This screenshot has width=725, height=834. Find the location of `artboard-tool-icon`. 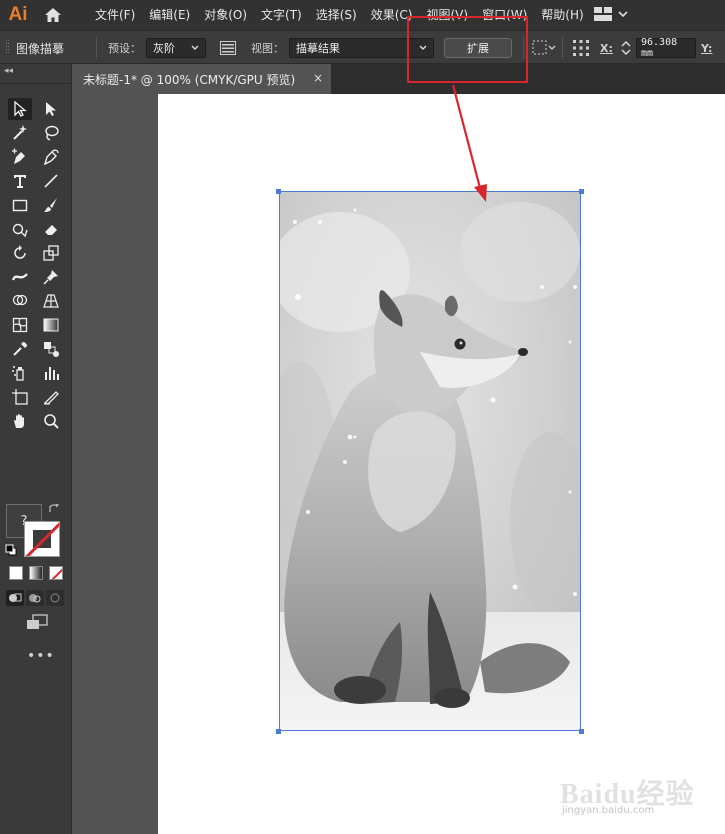

artboard-tool-icon is located at coordinates (20, 397).